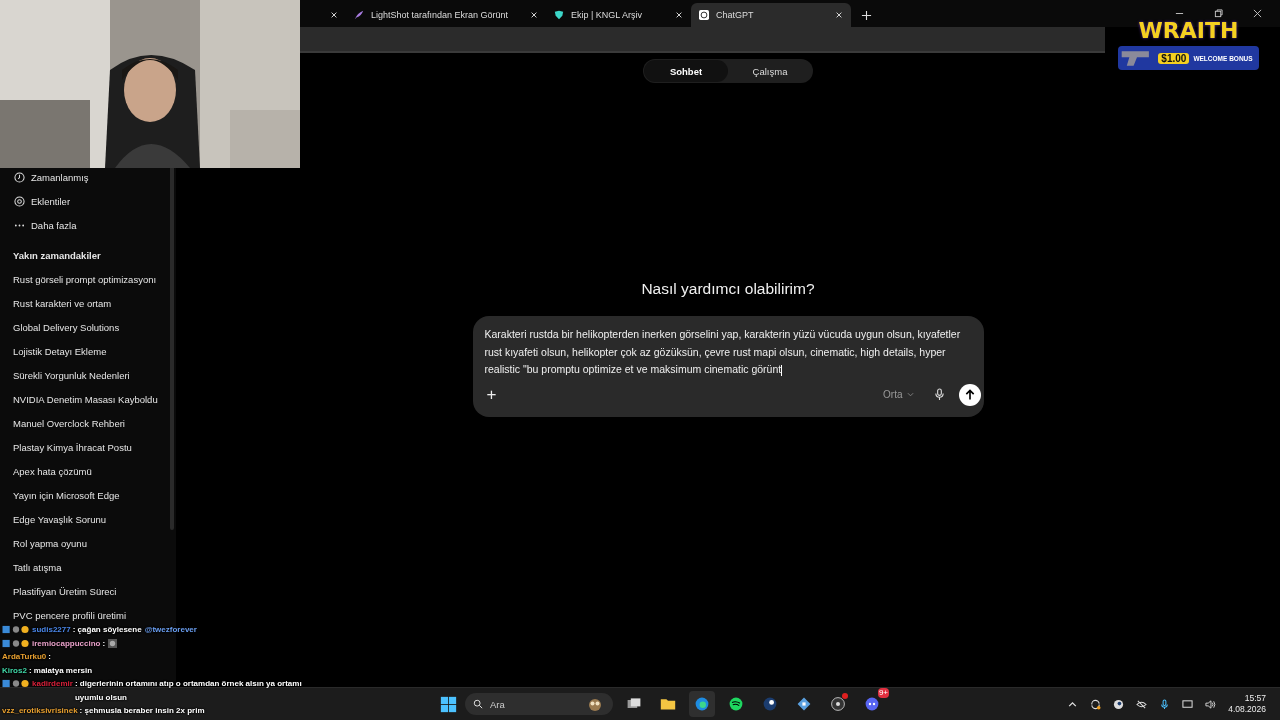 Image resolution: width=1280 pixels, height=720 pixels. Describe the element at coordinates (88, 225) in the screenshot. I see `sidebar-menu-item: Daha fazla` at that location.